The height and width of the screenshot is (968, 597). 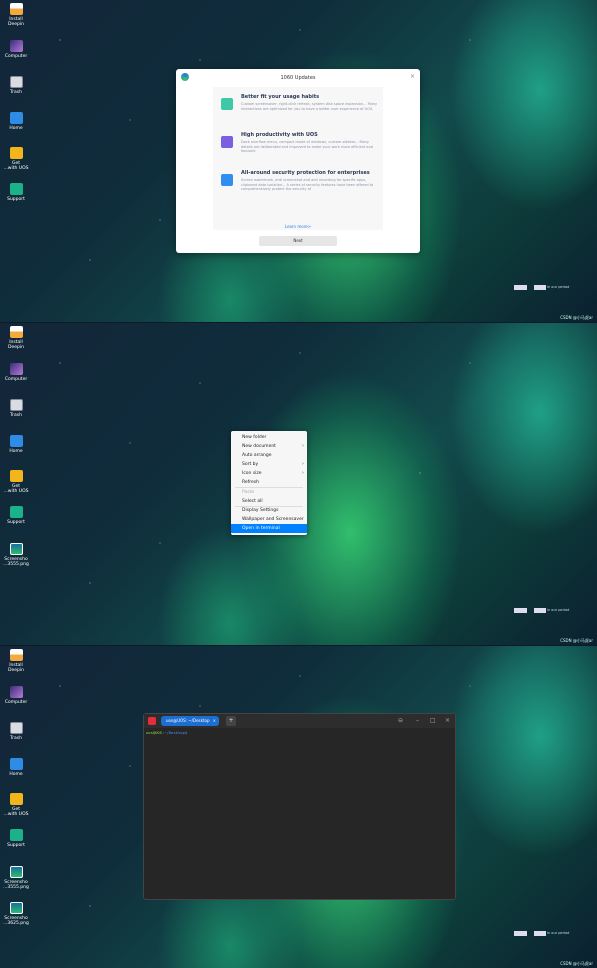 I want to click on menu-item-sort-by: Sort by ›, so click(x=269, y=464).